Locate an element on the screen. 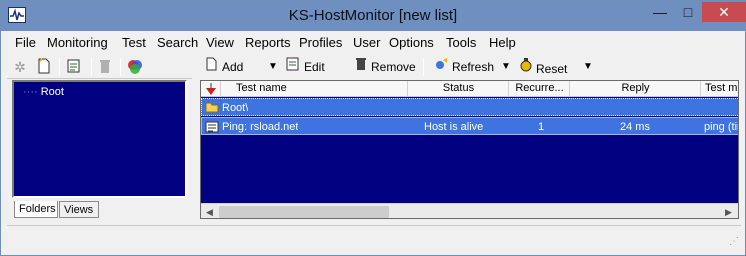 Image resolution: width=746 pixels, height=256 pixels. window-title: KS-HostMonitor [new list] is located at coordinates (373, 15).